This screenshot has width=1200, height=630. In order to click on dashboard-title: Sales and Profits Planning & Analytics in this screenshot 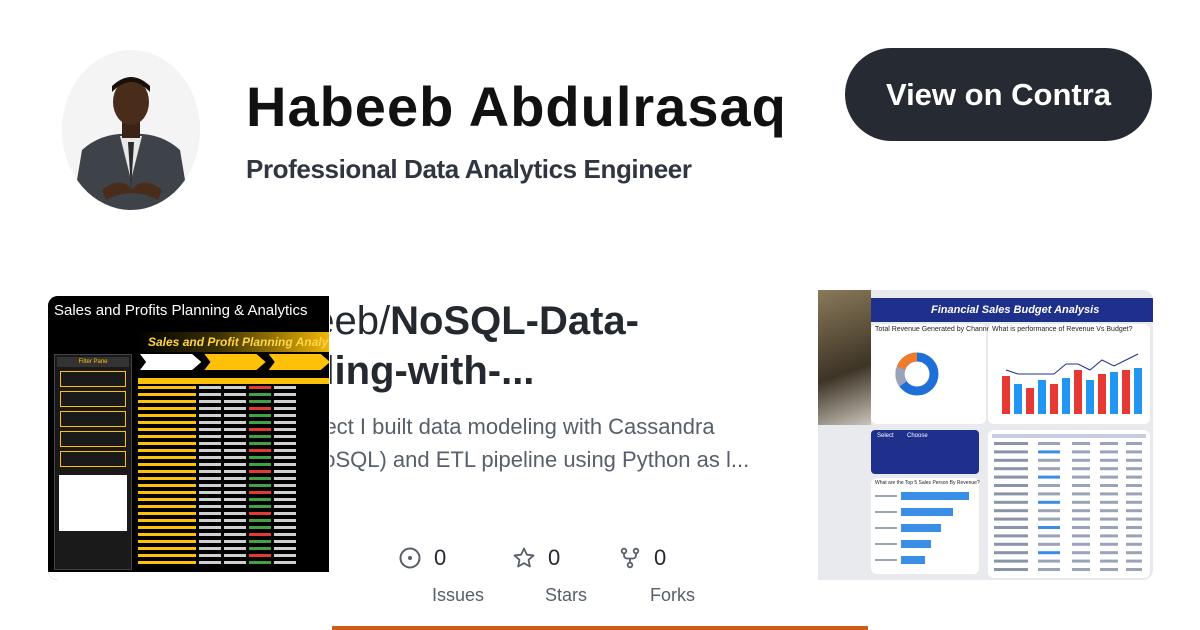, I will do `click(188, 311)`.